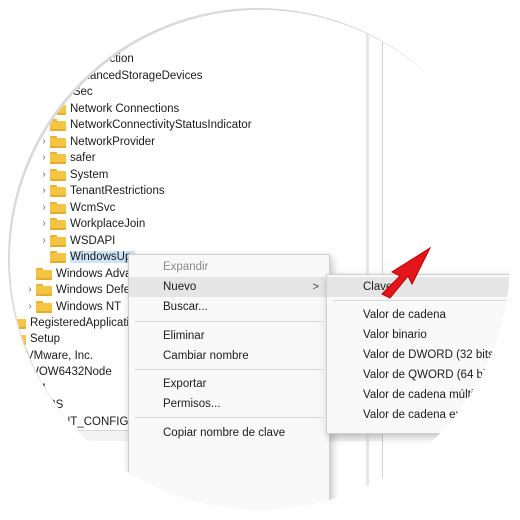 The width and height of the screenshot is (520, 520). I want to click on red-arrow-icon, so click(406, 272).